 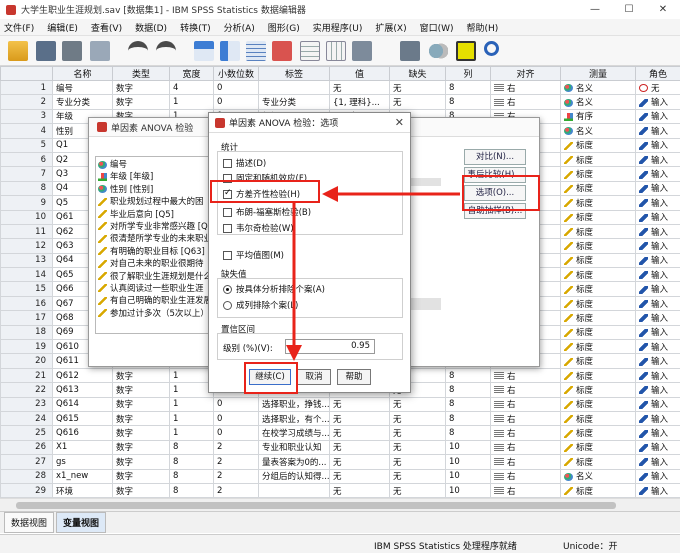 I want to click on arrowhead-to-homogeneity, so click(x=330, y=194).